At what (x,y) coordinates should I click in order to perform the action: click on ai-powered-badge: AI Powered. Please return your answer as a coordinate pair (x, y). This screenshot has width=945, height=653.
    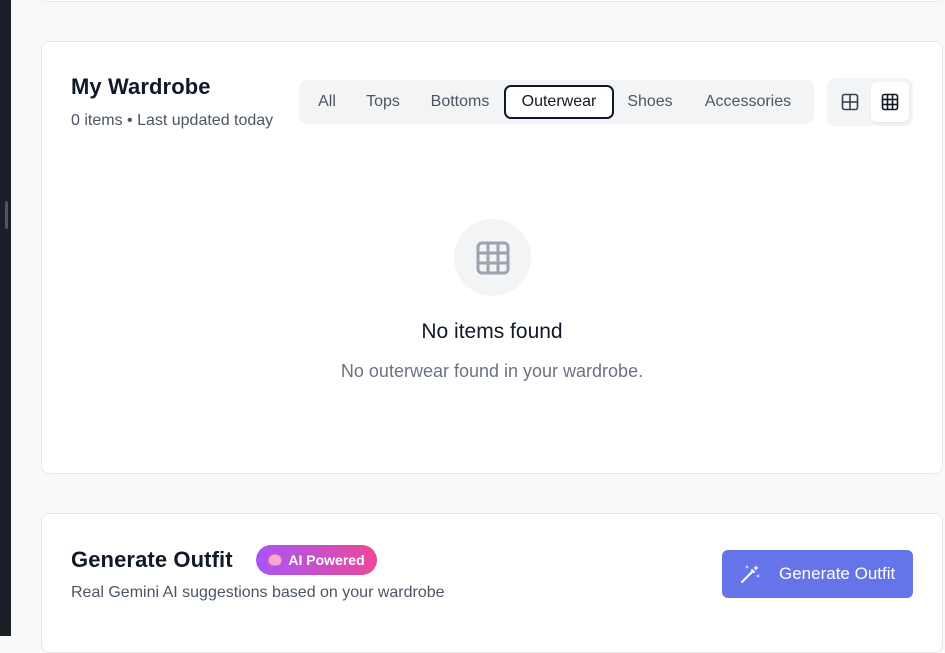
    Looking at the image, I should click on (316, 560).